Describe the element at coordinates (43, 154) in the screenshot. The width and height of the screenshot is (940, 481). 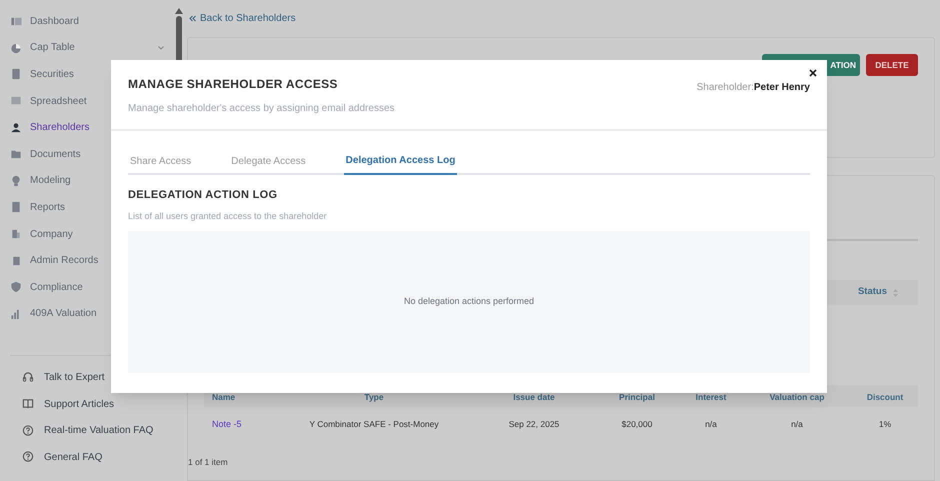
I see `sidebar-item: Documents` at that location.